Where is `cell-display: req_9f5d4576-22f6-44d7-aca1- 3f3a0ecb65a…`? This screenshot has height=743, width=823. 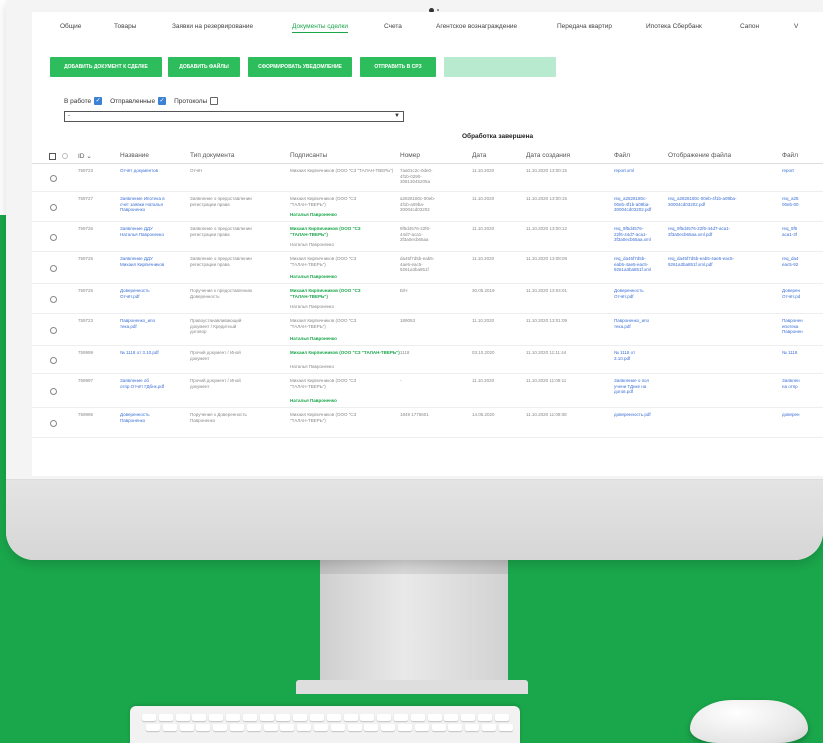 cell-display: req_9f5d4576-22f6-44d7-aca1- 3f3a0ecb65a… is located at coordinates (699, 231).